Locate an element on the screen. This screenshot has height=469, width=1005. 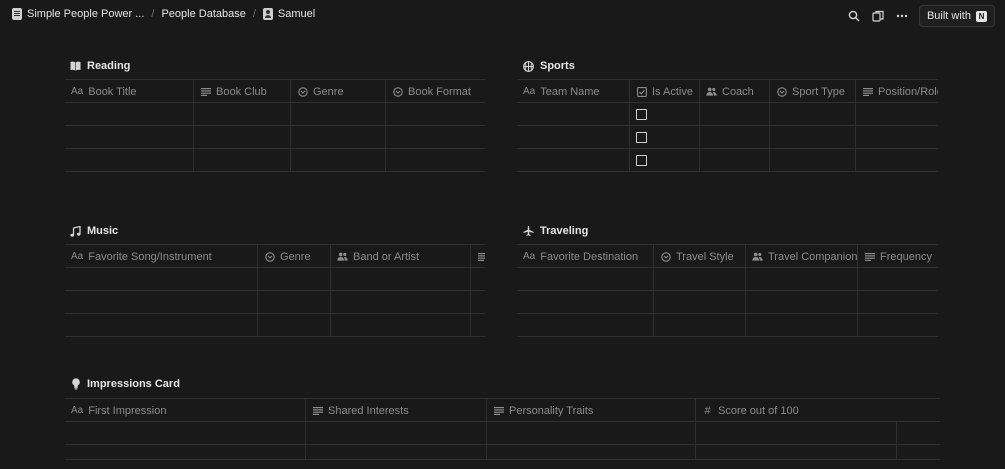
column-header: Aa Book Title is located at coordinates (129, 91).